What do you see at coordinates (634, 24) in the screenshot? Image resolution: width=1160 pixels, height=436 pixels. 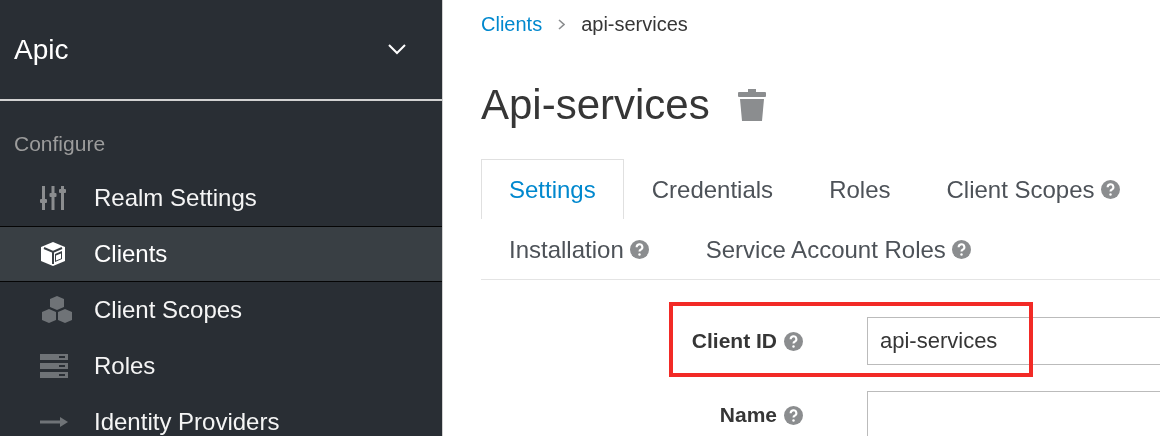 I see `breadcrumb-current: api-services` at bounding box center [634, 24].